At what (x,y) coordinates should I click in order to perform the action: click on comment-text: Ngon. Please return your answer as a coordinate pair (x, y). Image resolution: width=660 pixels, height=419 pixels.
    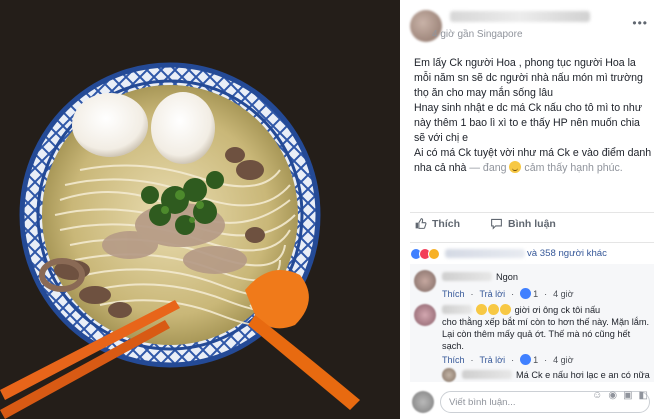
    Looking at the image, I should click on (480, 277).